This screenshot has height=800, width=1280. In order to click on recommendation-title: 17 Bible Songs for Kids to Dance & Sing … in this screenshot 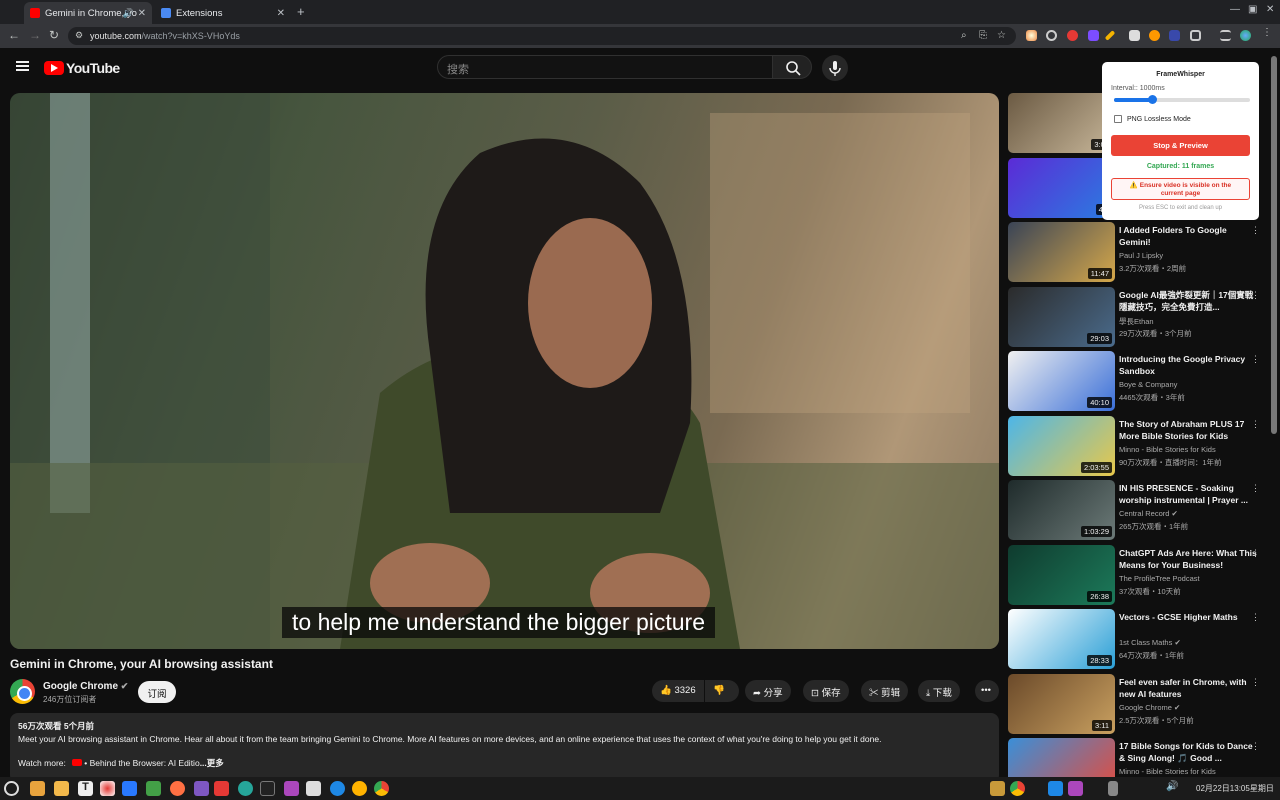, I will do `click(1188, 752)`.